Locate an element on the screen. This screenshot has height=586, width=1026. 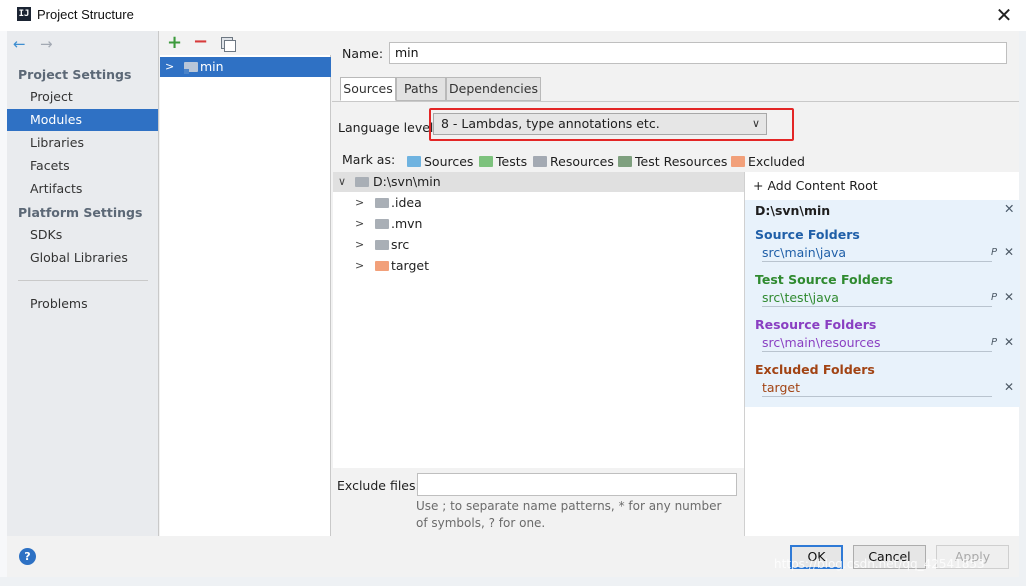
tree-root-row: ∨ D:\svn\min is located at coordinates (538, 182).